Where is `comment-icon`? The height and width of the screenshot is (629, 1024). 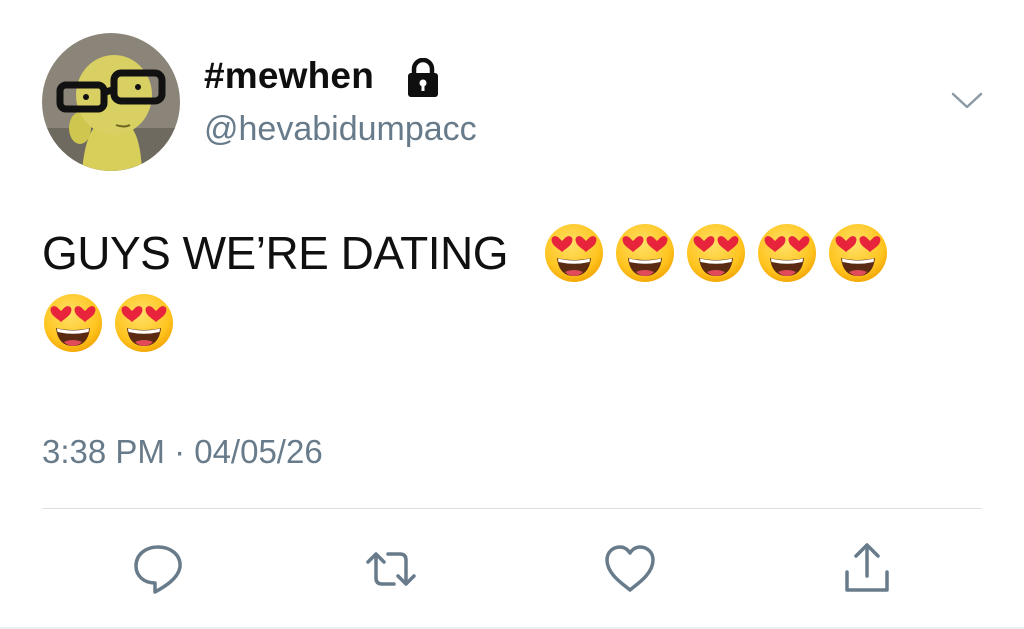 comment-icon is located at coordinates (158, 569).